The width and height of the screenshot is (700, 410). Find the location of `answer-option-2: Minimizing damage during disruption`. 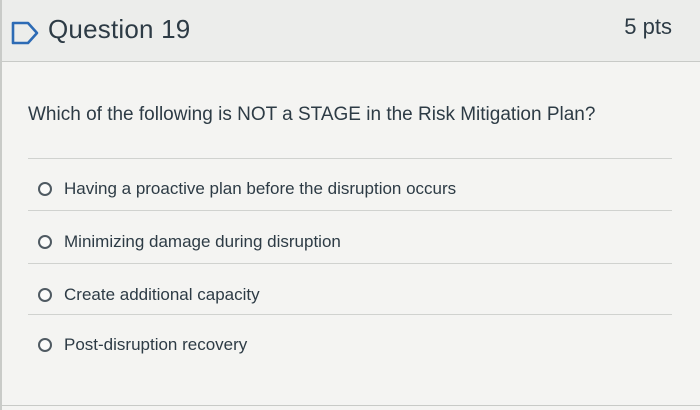

answer-option-2: Minimizing damage during disruption is located at coordinates (189, 242).